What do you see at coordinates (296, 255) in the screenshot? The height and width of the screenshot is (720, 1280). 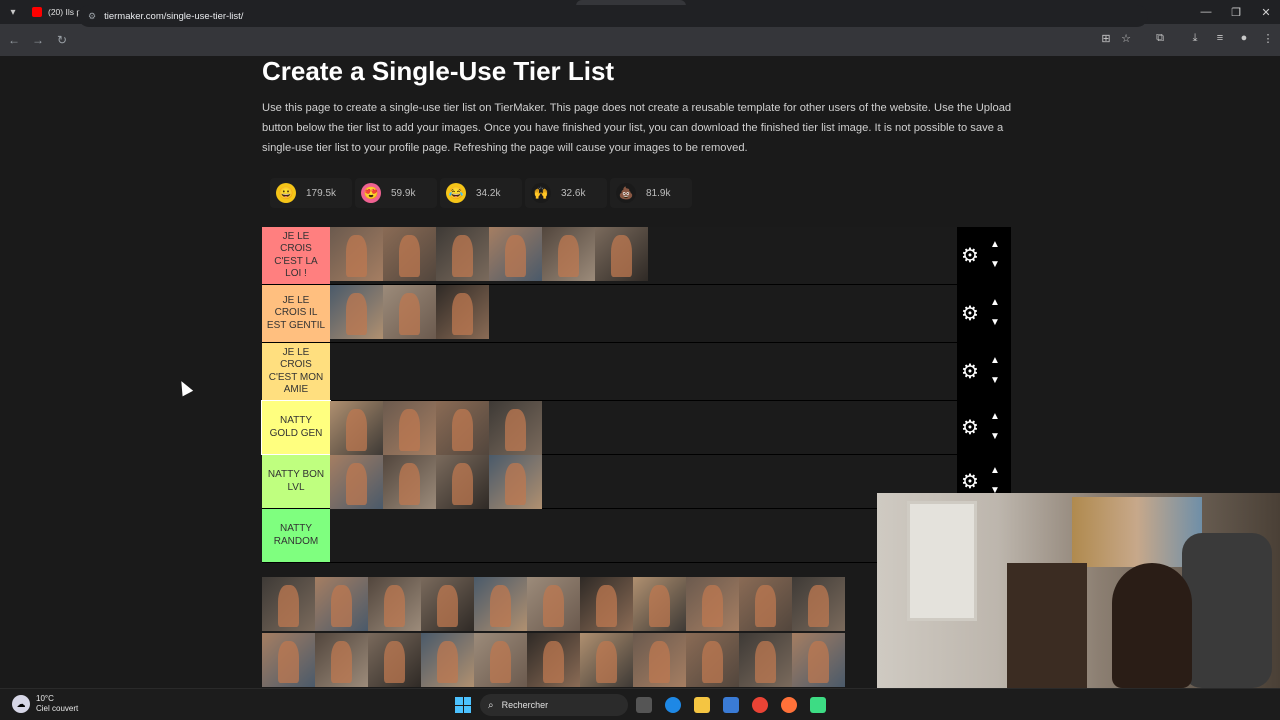 I see `tier-label: JE LE CROIS C'EST LA LOI !` at bounding box center [296, 255].